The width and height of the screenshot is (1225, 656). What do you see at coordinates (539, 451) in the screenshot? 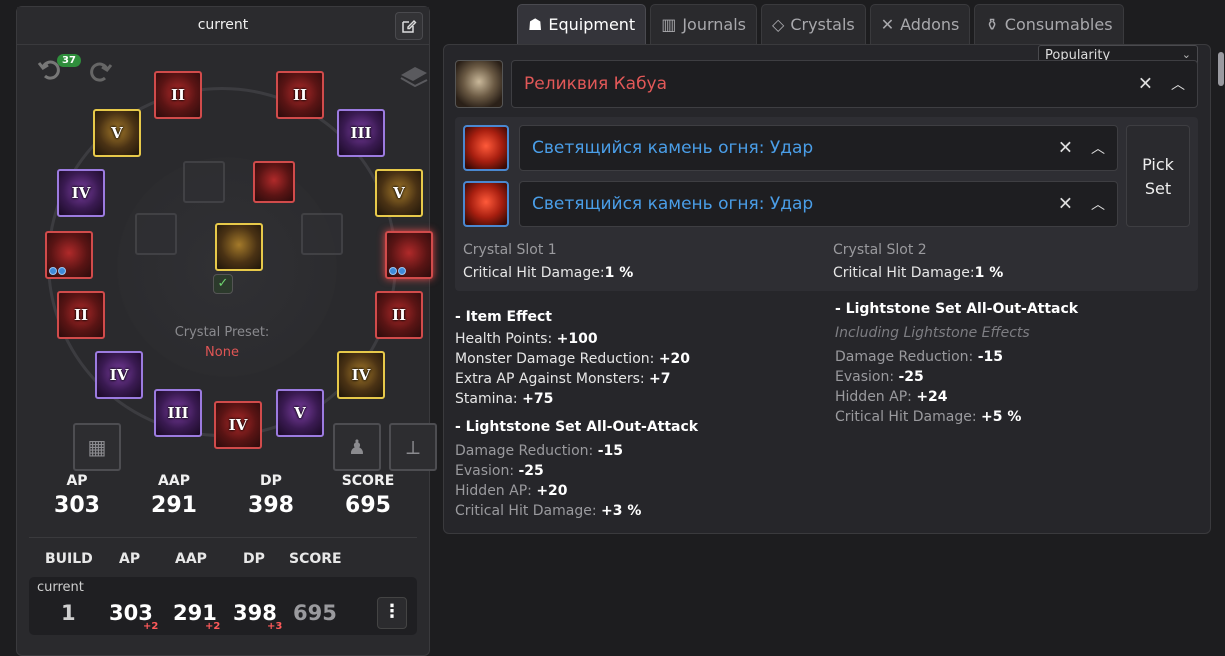
I see `set-effect-line: Damage Reduction: -15` at bounding box center [539, 451].